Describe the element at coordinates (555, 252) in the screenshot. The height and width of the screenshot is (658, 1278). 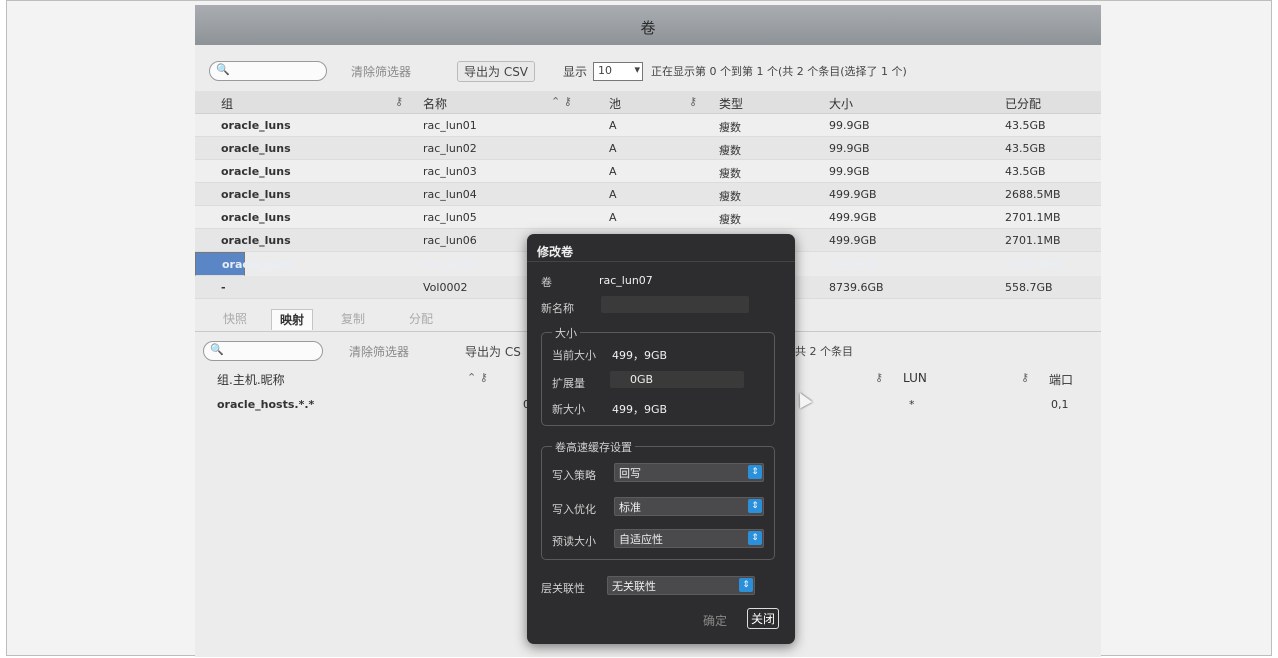
I see `dialog-title: 修改卷` at that location.